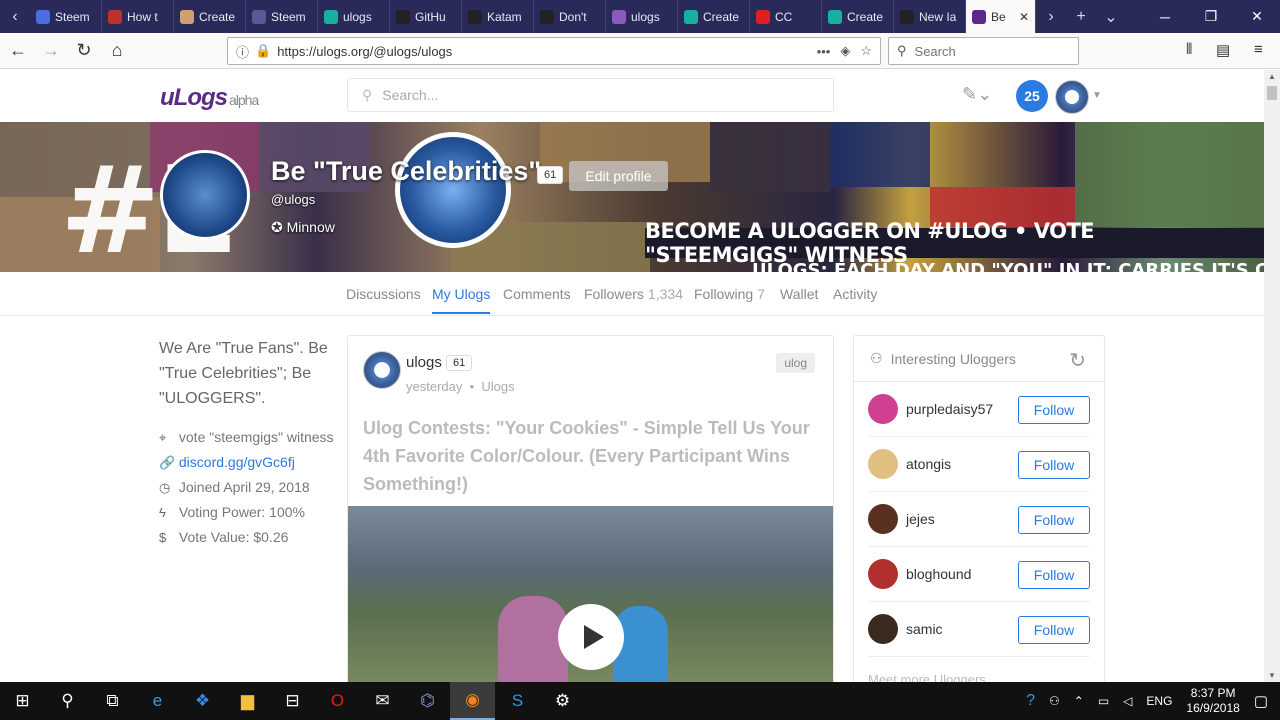 The height and width of the screenshot is (720, 1280). Describe the element at coordinates (591, 637) in the screenshot. I see `play-icon` at that location.